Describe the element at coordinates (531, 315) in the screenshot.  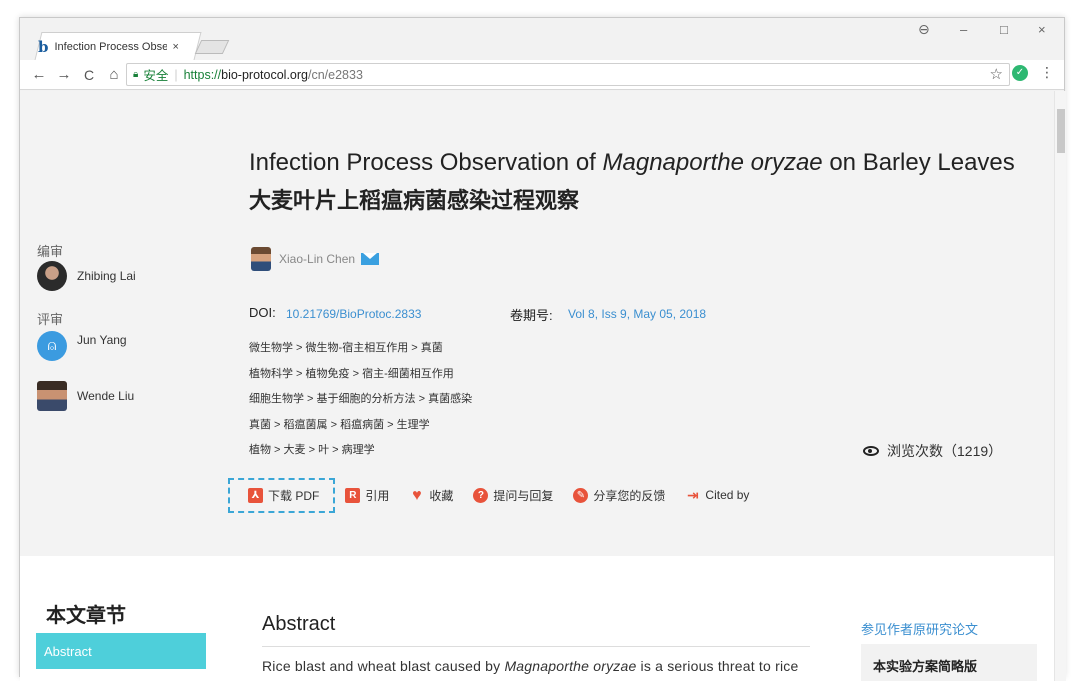
I see `issue-label: 卷期号:` at that location.